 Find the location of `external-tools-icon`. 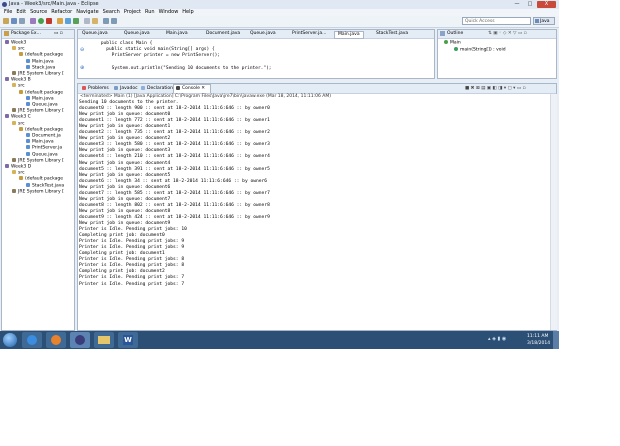

external-tools-icon is located at coordinates (49, 21).